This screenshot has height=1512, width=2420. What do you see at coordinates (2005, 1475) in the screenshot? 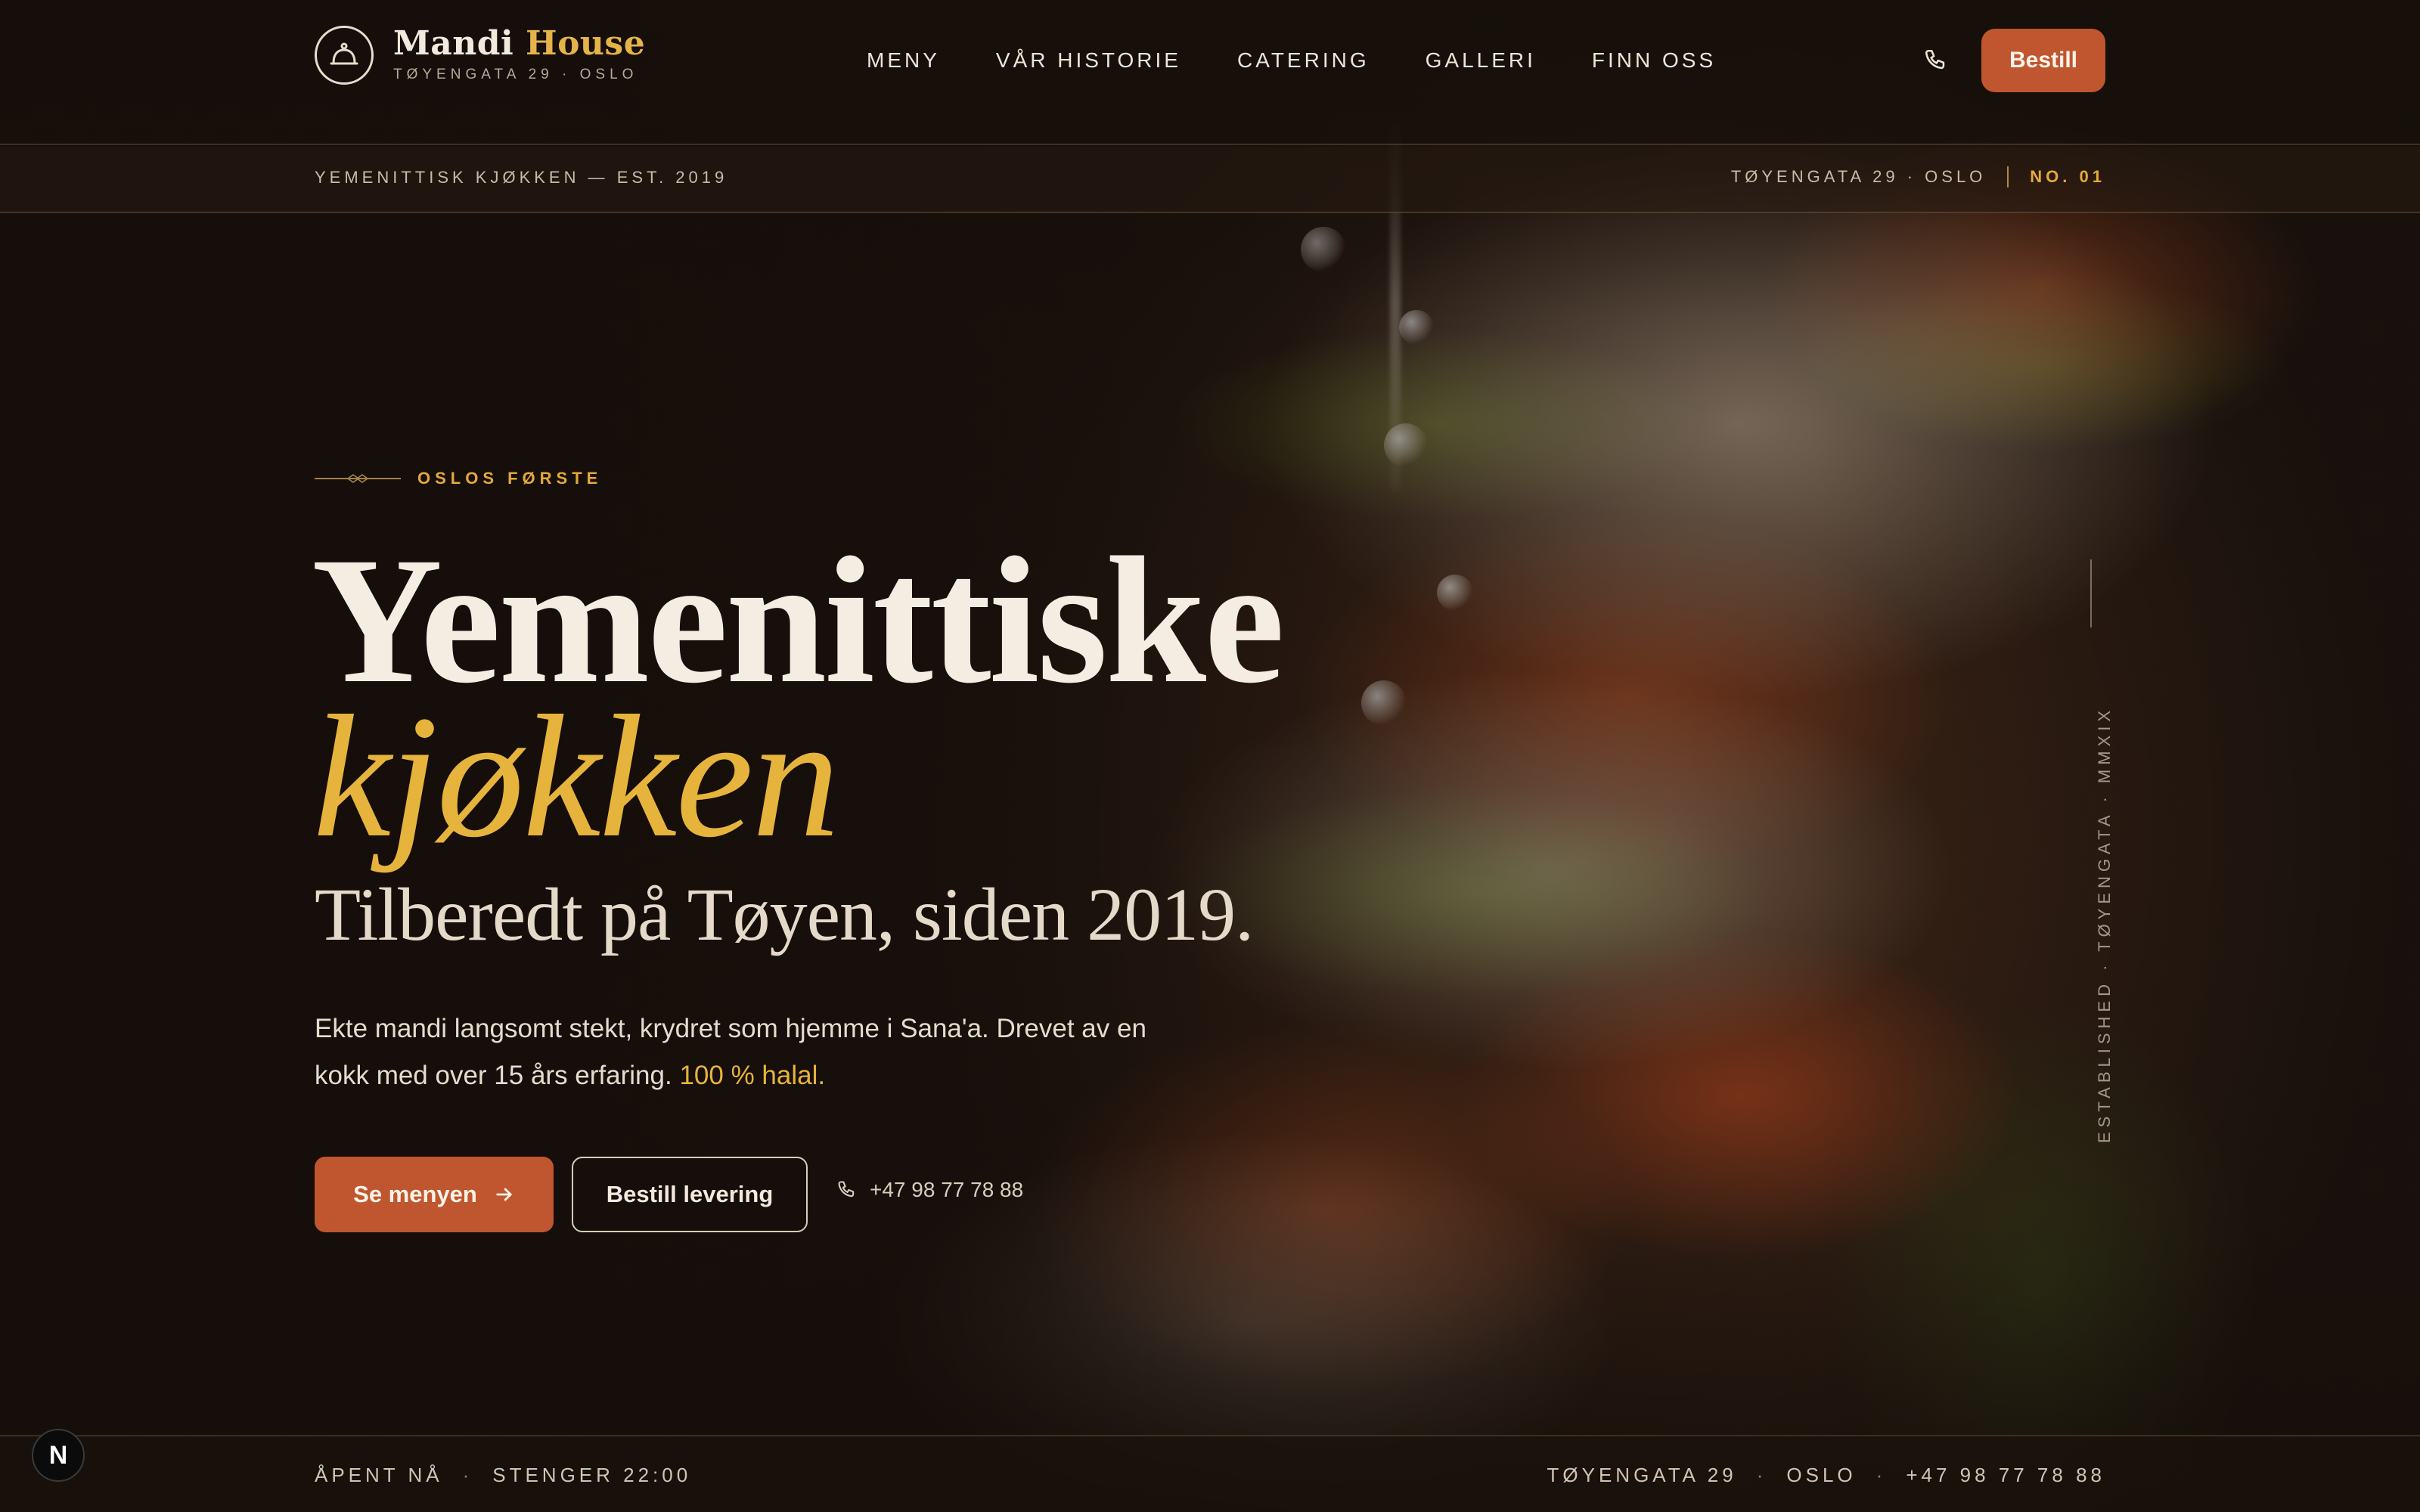
I see `footer-phone: +47 98 77 78 88` at bounding box center [2005, 1475].